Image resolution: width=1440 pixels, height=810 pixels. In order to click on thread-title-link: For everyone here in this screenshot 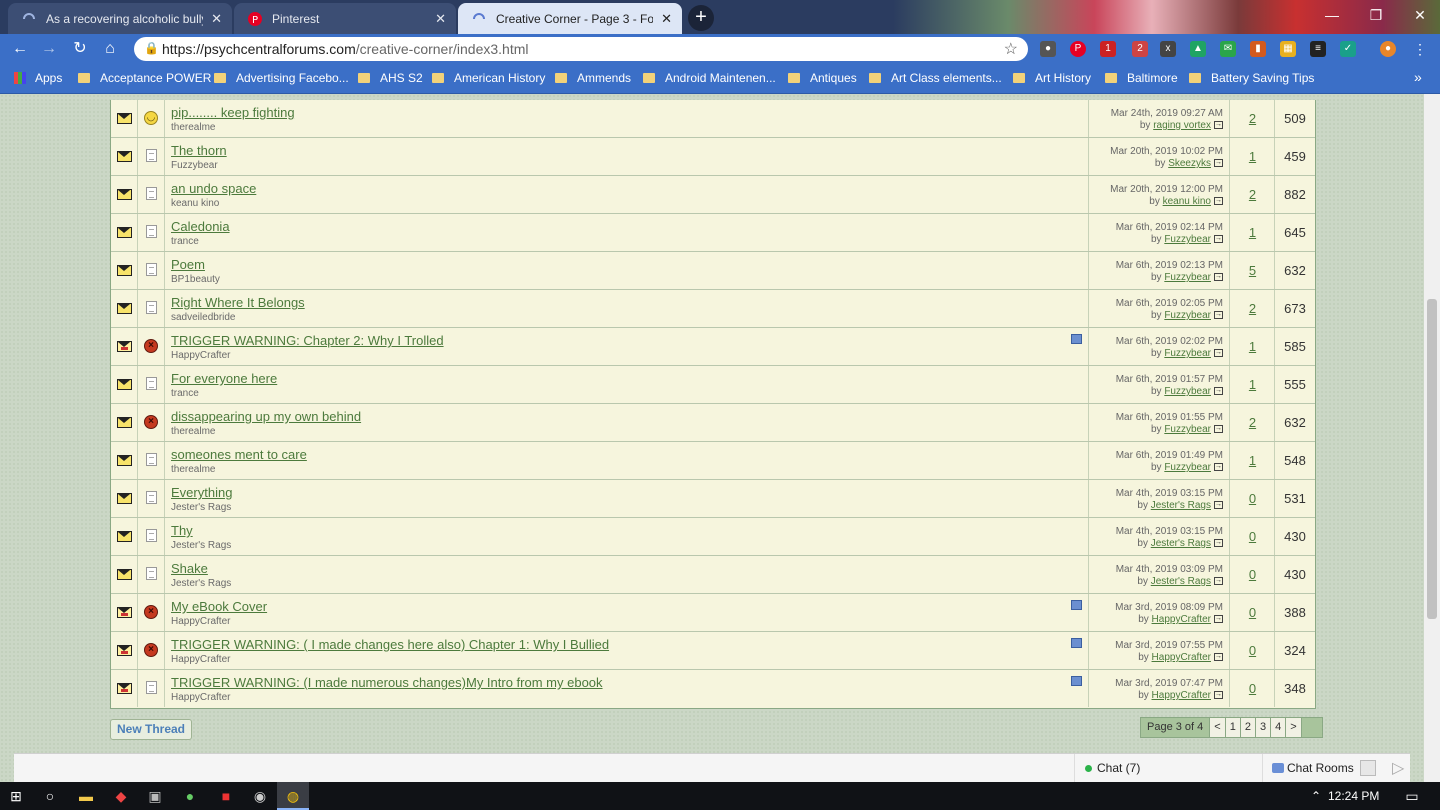, I will do `click(224, 378)`.